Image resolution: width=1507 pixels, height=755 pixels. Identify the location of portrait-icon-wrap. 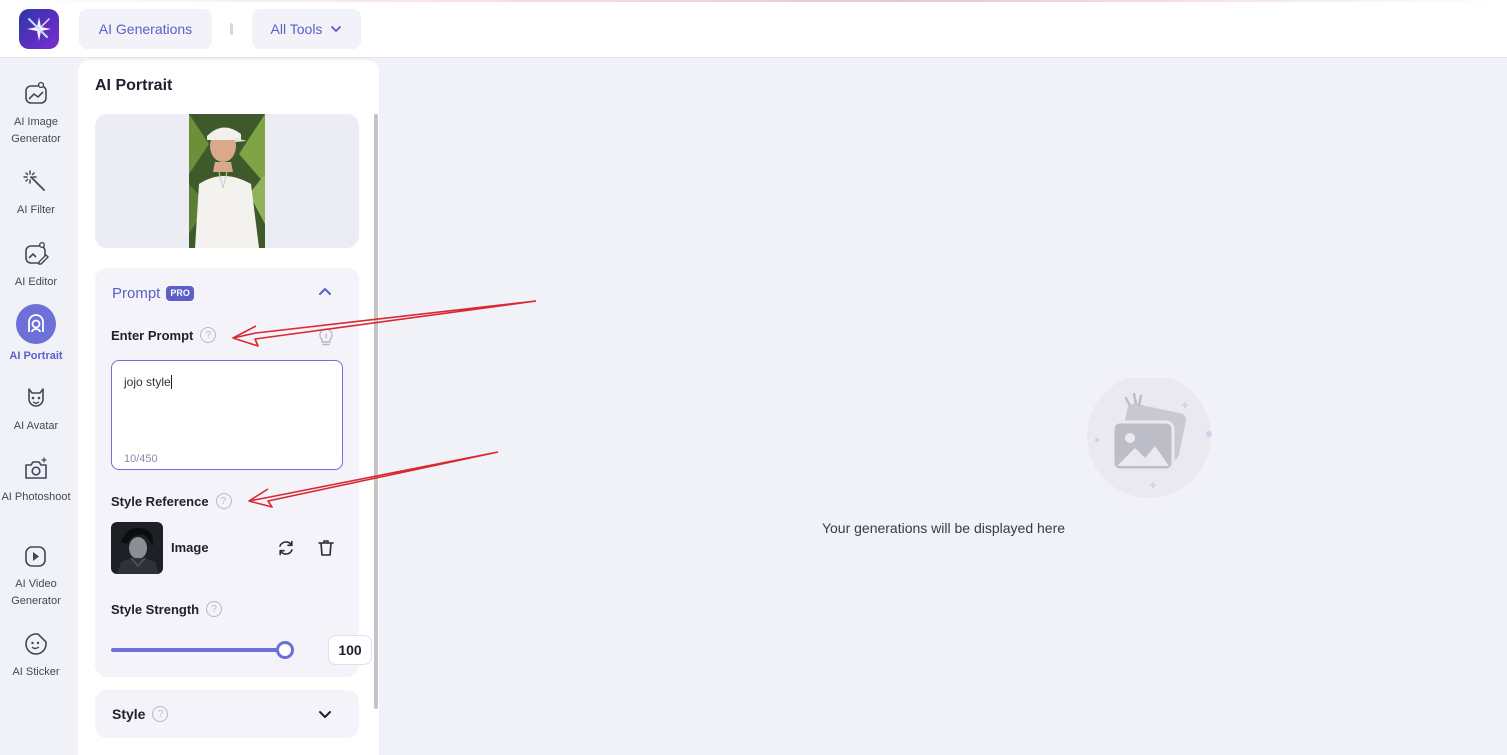
(36, 324).